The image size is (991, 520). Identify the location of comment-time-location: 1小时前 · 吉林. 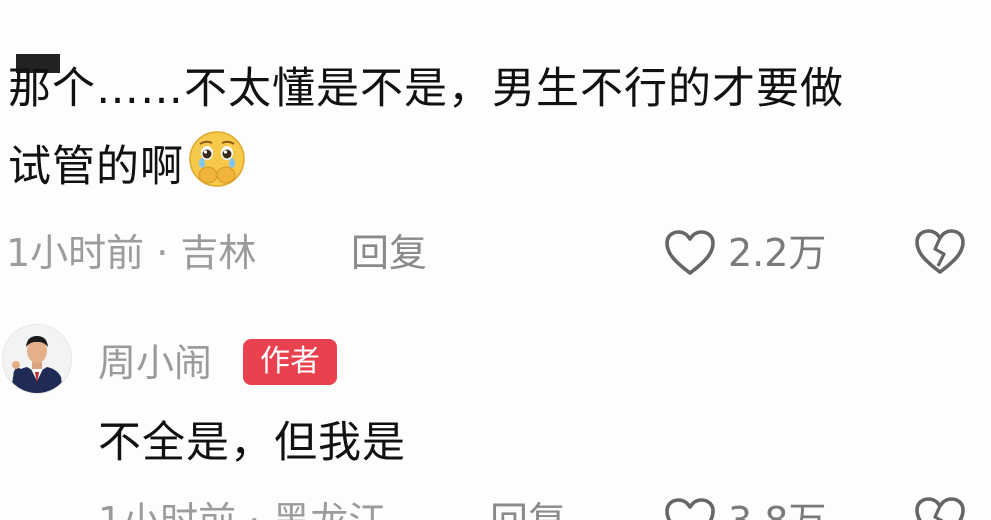
(131, 253).